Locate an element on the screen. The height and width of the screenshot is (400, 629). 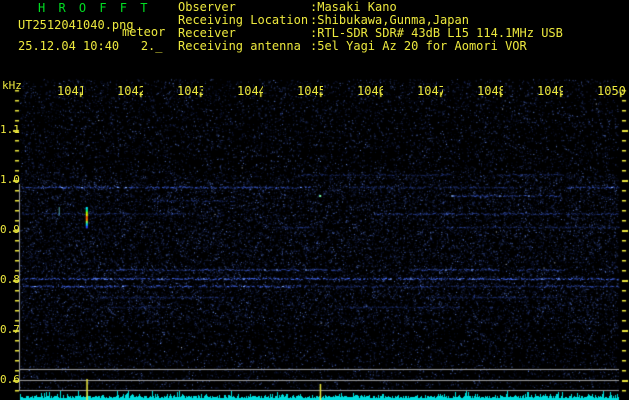
freq-tick-label: 0.6 is located at coordinates (10, 379).